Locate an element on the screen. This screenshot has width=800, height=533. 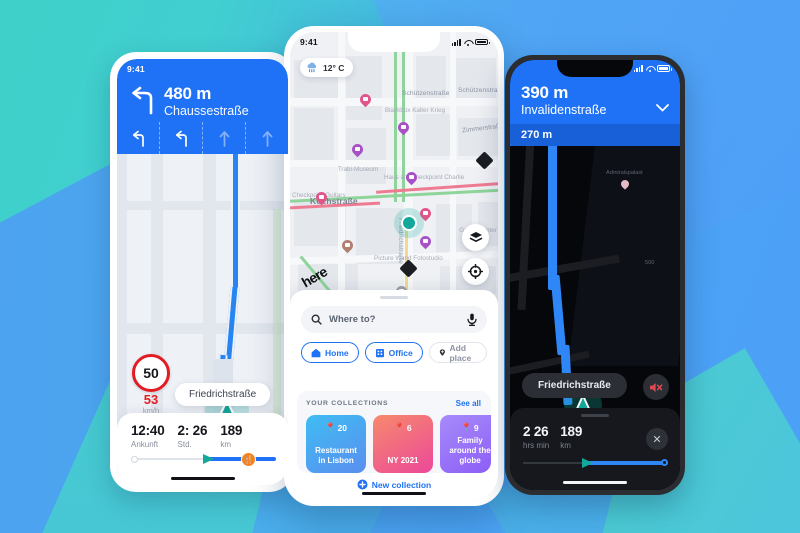
plus-circle-icon is located at coordinates (362, 484).